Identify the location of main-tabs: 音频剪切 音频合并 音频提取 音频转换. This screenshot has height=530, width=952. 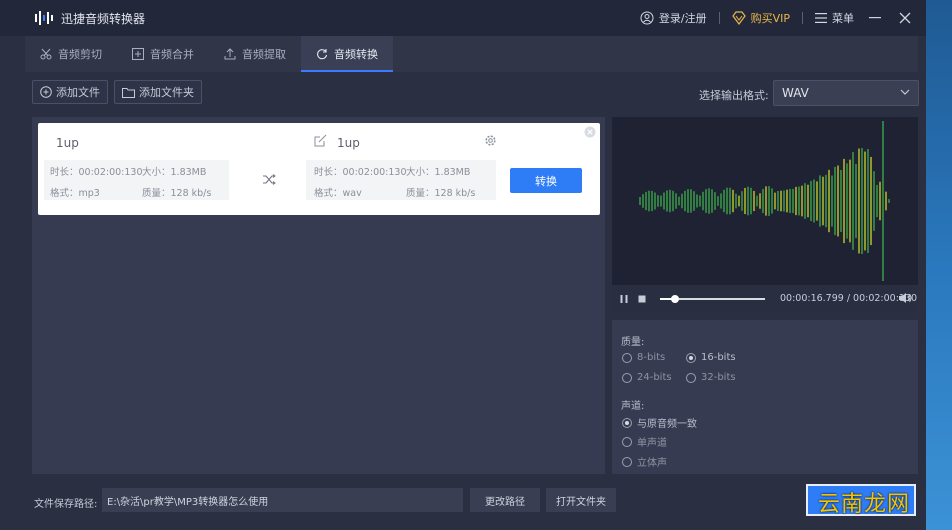
(471, 54).